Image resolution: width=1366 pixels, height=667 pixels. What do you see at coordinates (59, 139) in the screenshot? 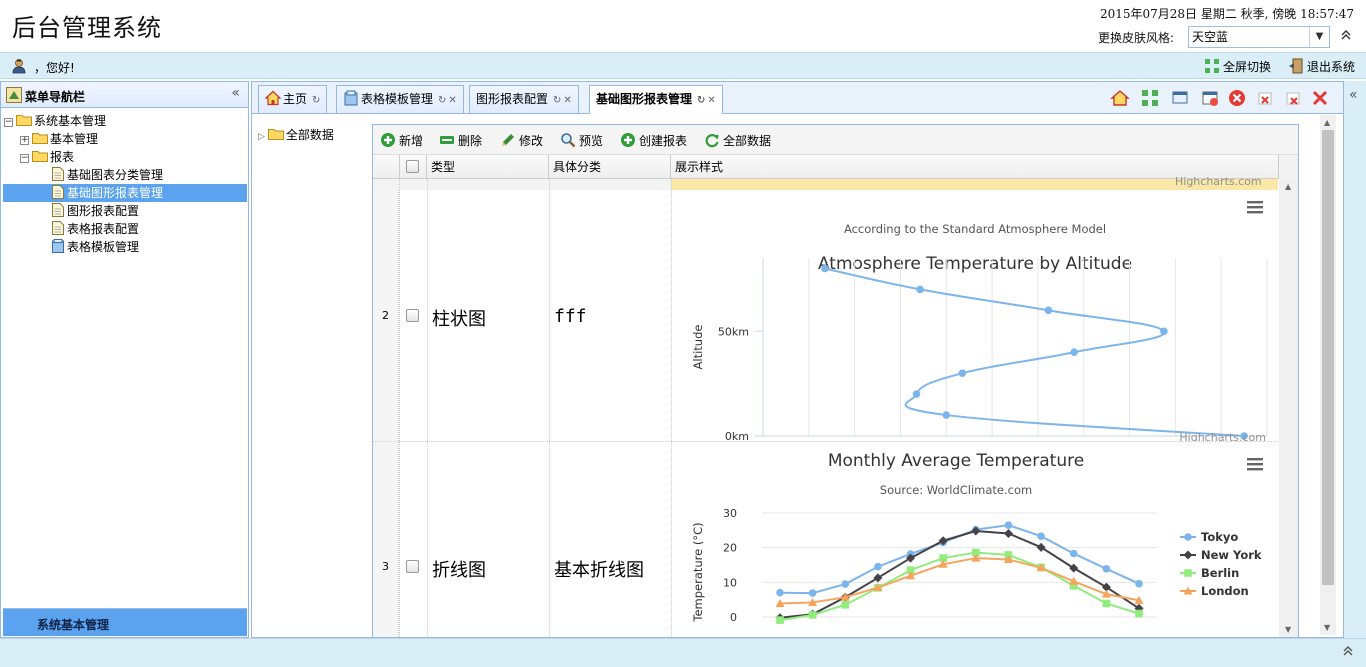
I see `tree-item-basic: + 基本管理` at bounding box center [59, 139].